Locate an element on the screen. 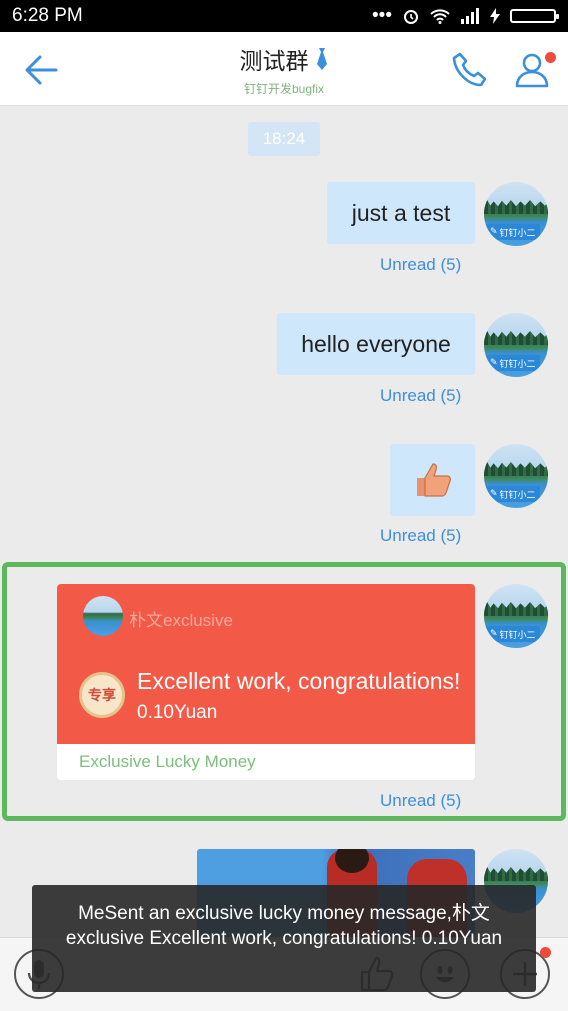  status-bar: 6:28 PM ••• is located at coordinates (284, 16).